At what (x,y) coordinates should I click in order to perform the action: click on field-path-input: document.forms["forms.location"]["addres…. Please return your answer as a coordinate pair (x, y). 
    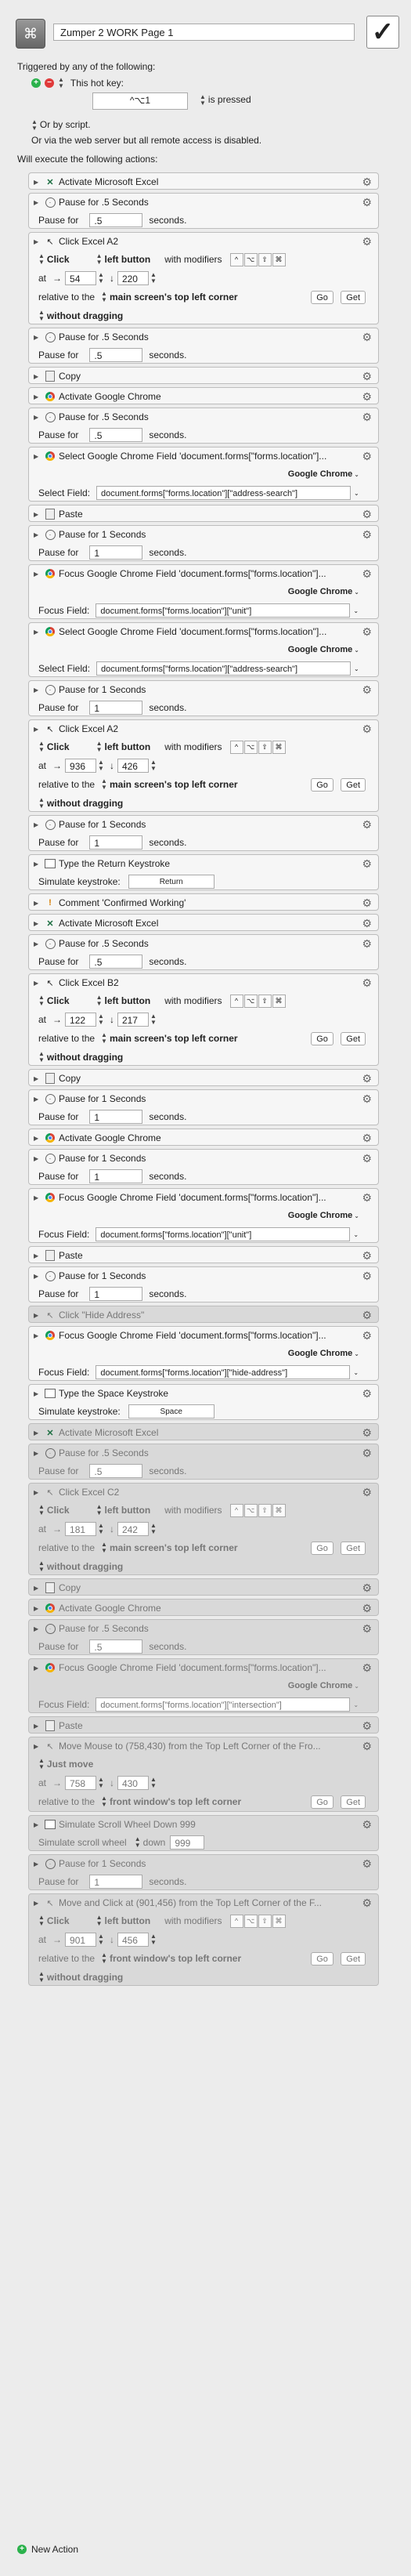
    Looking at the image, I should click on (224, 493).